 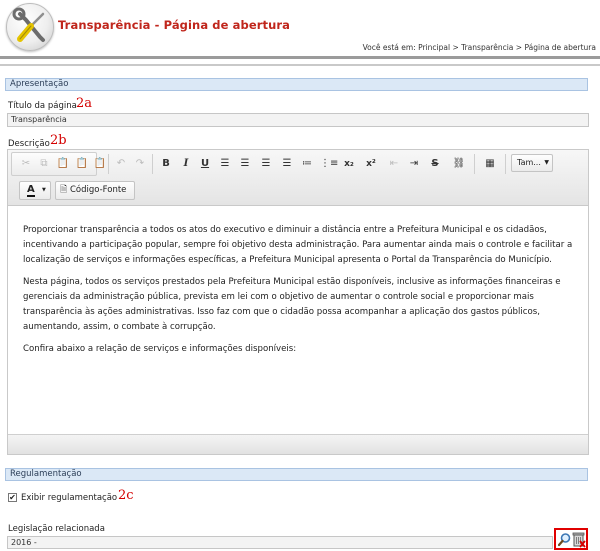 I want to click on delete-icon, so click(x=579, y=539).